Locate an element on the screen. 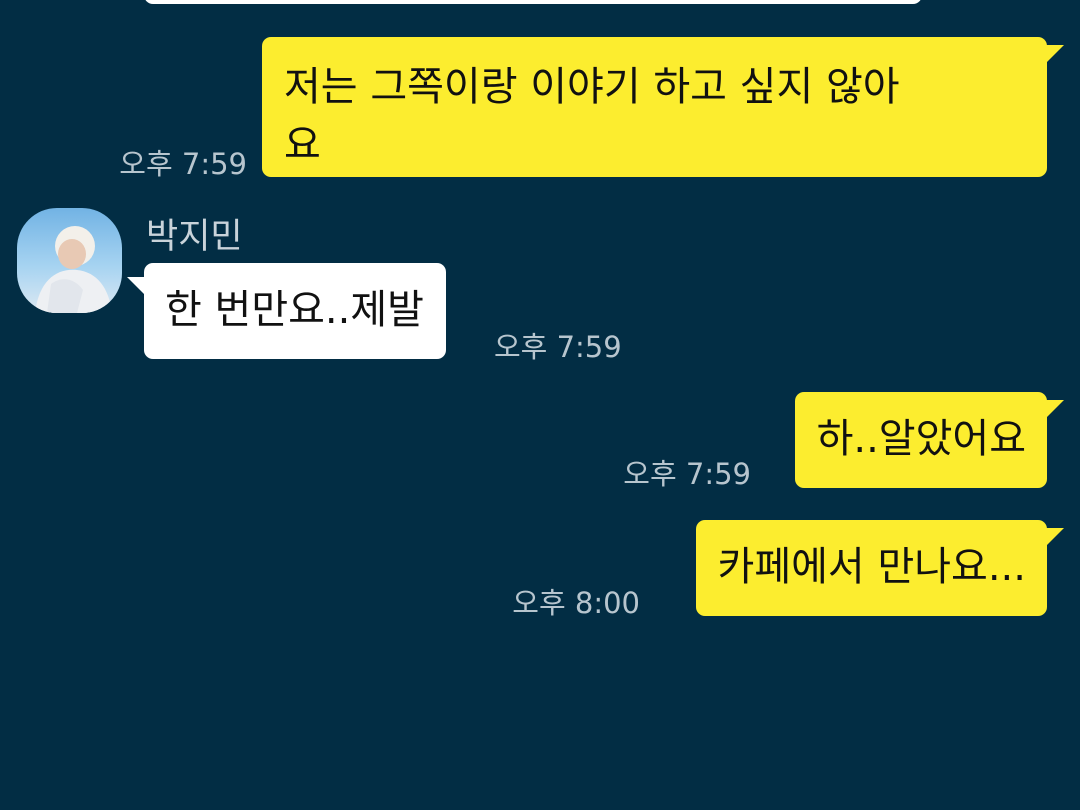 The image size is (1080, 810). message-timestamp: 오후 8:00 is located at coordinates (576, 603).